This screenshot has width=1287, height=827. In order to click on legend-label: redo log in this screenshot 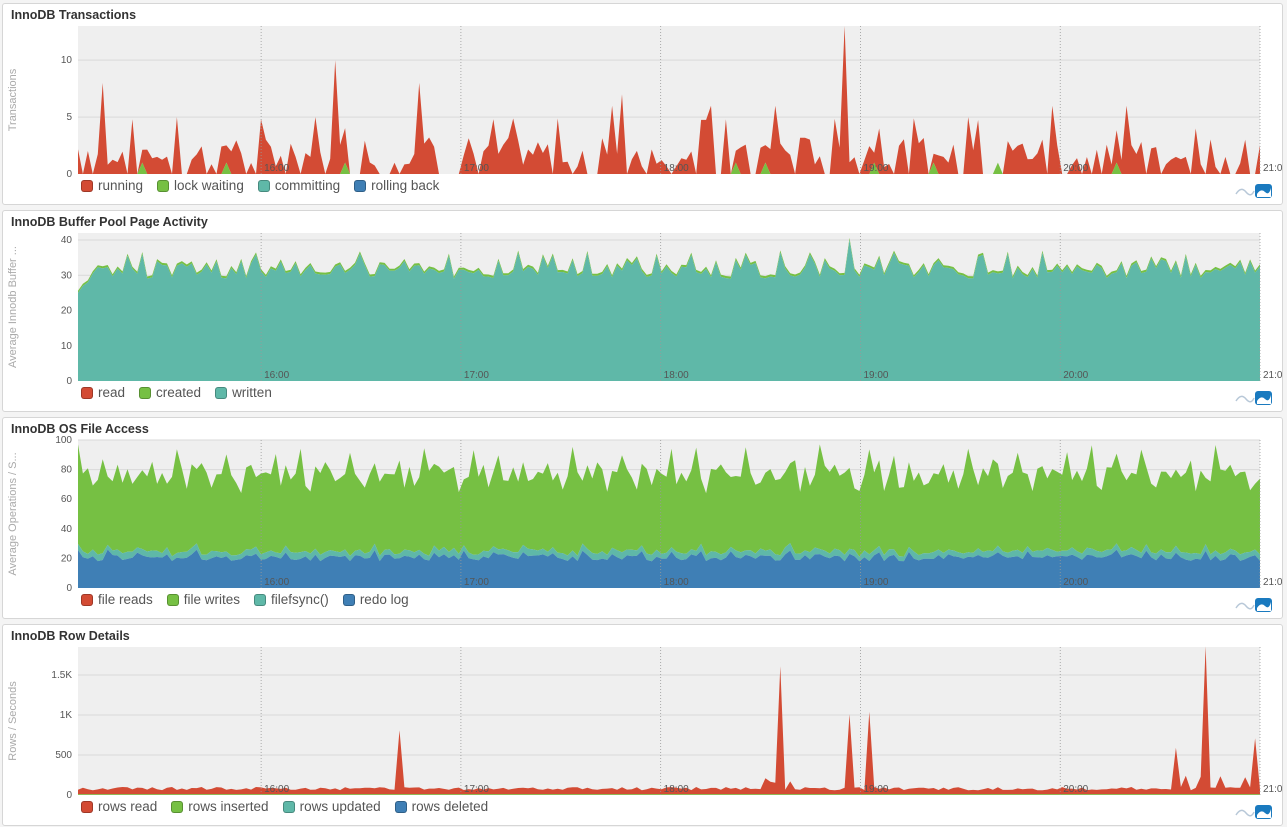, I will do `click(384, 599)`.